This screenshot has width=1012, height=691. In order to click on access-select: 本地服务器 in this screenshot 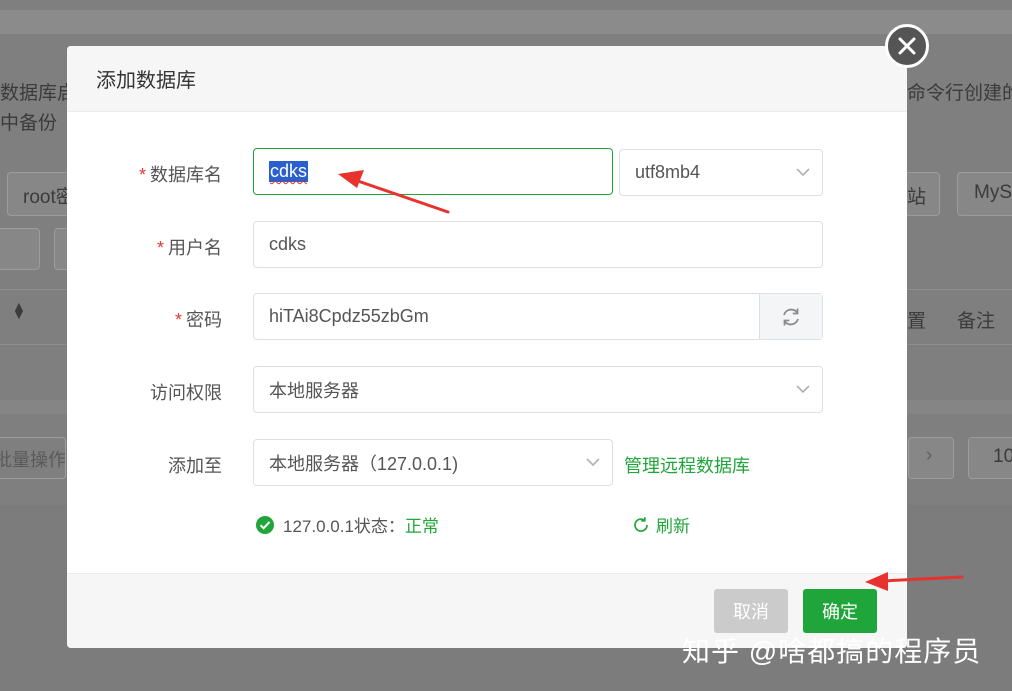, I will do `click(538, 389)`.